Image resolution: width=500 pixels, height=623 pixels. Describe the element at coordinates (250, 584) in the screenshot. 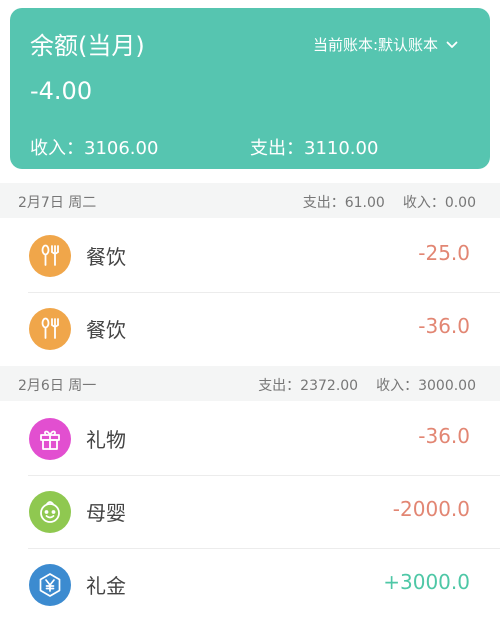

I see `transaction-row: 礼金 +3000.0` at that location.